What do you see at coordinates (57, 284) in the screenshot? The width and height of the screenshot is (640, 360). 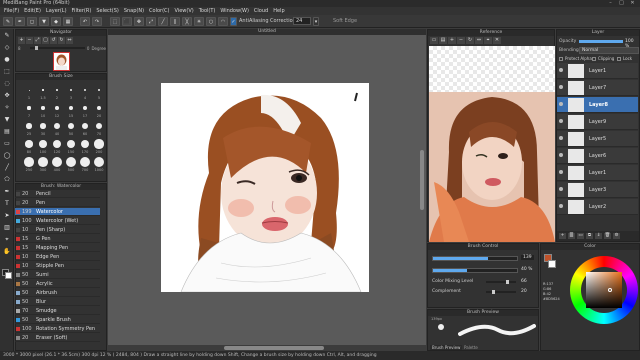 I see `brush-list-item: 50 Acrylic` at bounding box center [57, 284].